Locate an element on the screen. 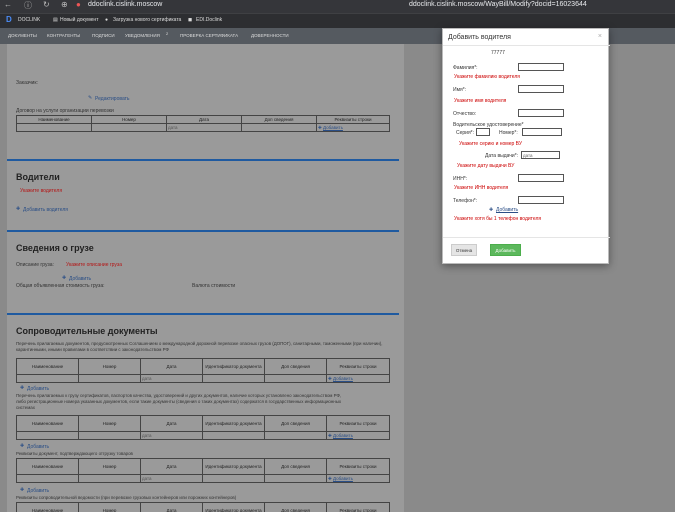  name-error: Укажите имя водителя is located at coordinates (480, 101).